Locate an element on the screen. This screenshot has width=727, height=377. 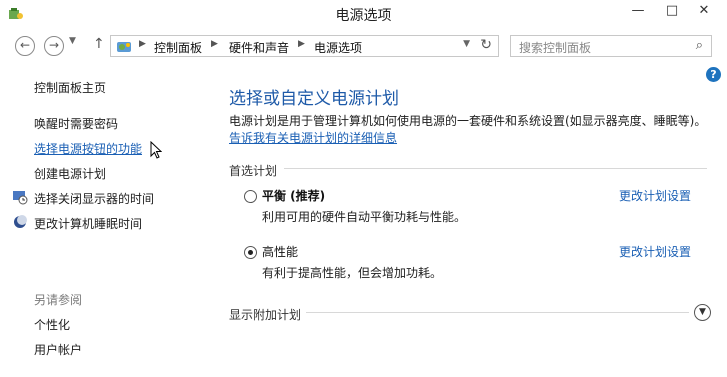
help-icon: ? is located at coordinates (713, 74).